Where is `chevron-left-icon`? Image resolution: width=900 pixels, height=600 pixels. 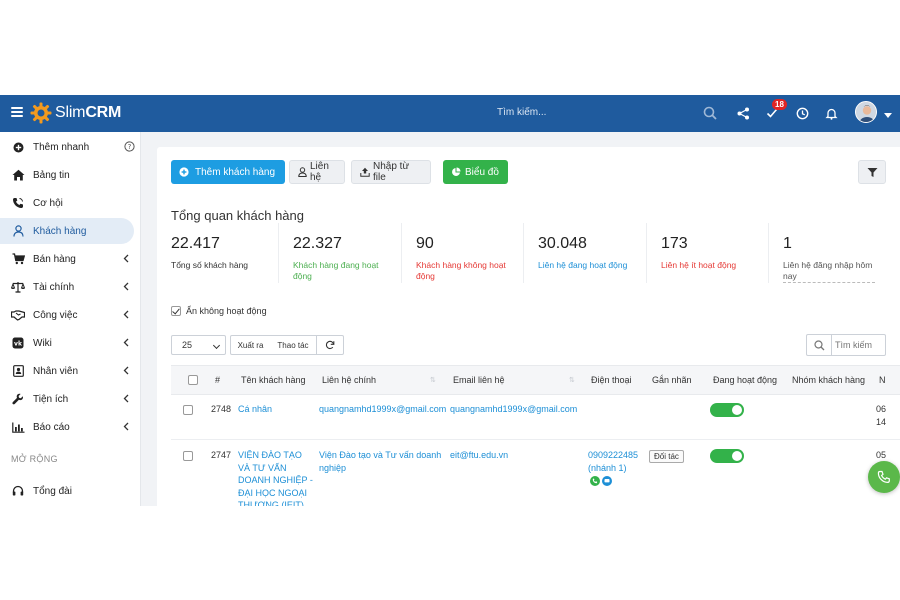 chevron-left-icon is located at coordinates (126, 288).